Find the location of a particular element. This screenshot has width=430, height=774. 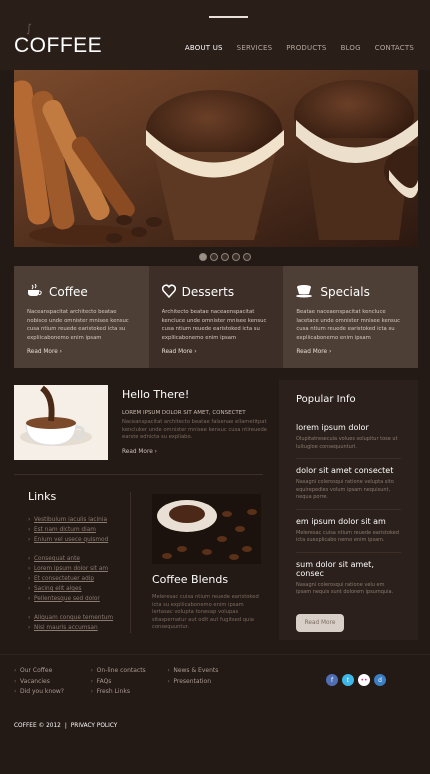

nav-blog: BLOG is located at coordinates (351, 48).